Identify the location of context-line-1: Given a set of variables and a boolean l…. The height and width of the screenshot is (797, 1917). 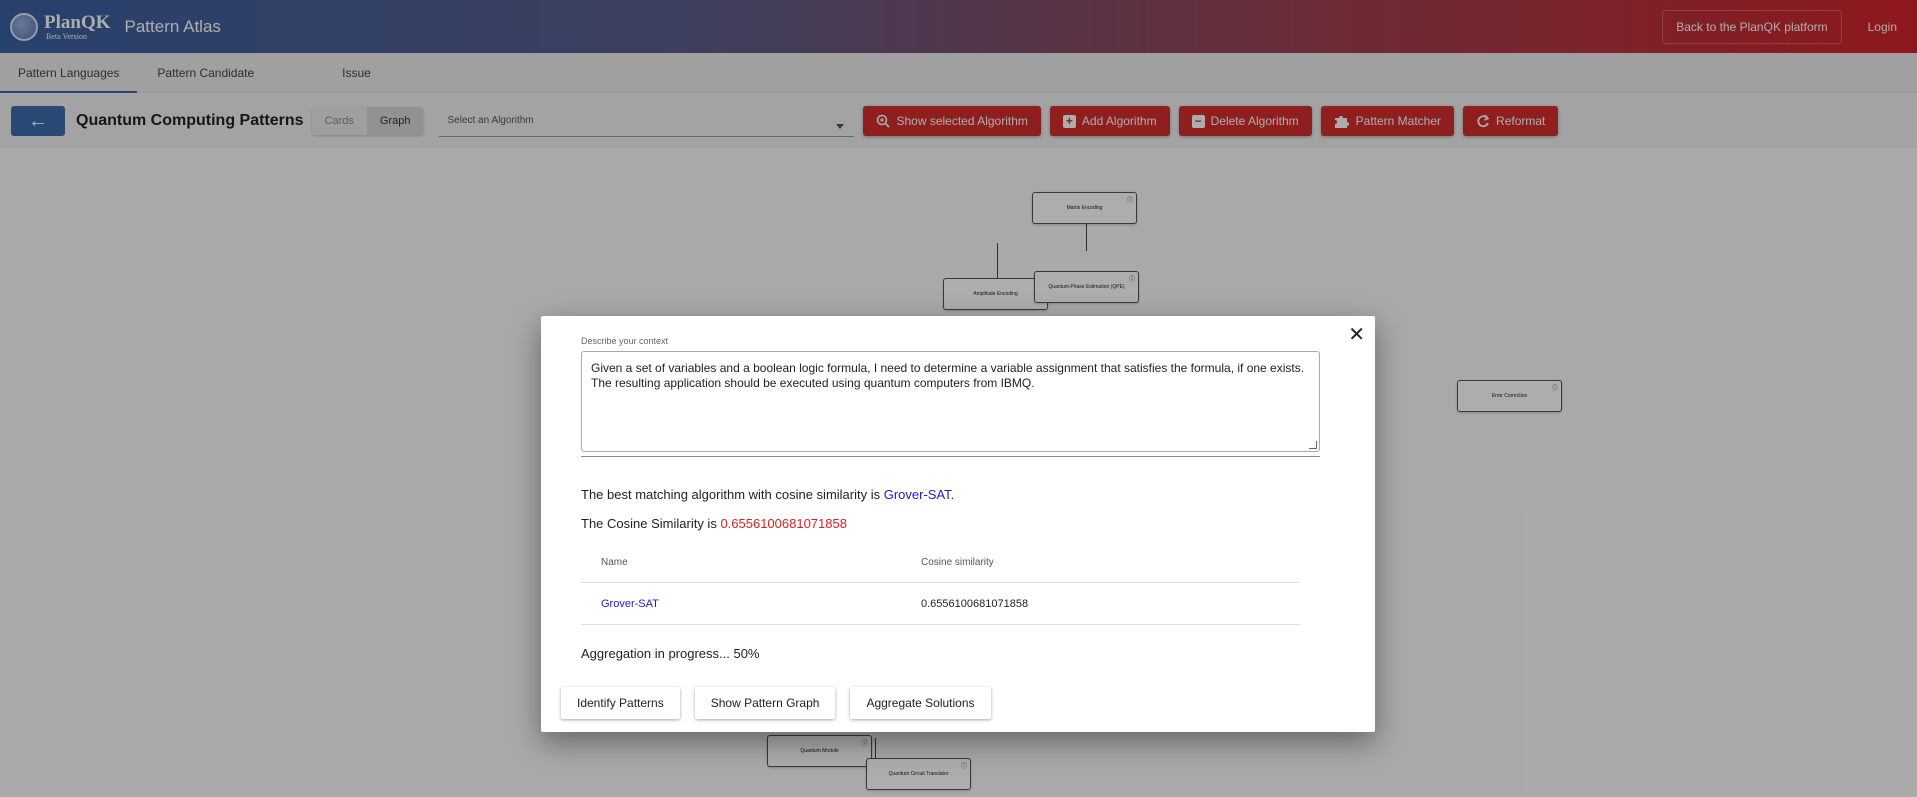
(948, 368).